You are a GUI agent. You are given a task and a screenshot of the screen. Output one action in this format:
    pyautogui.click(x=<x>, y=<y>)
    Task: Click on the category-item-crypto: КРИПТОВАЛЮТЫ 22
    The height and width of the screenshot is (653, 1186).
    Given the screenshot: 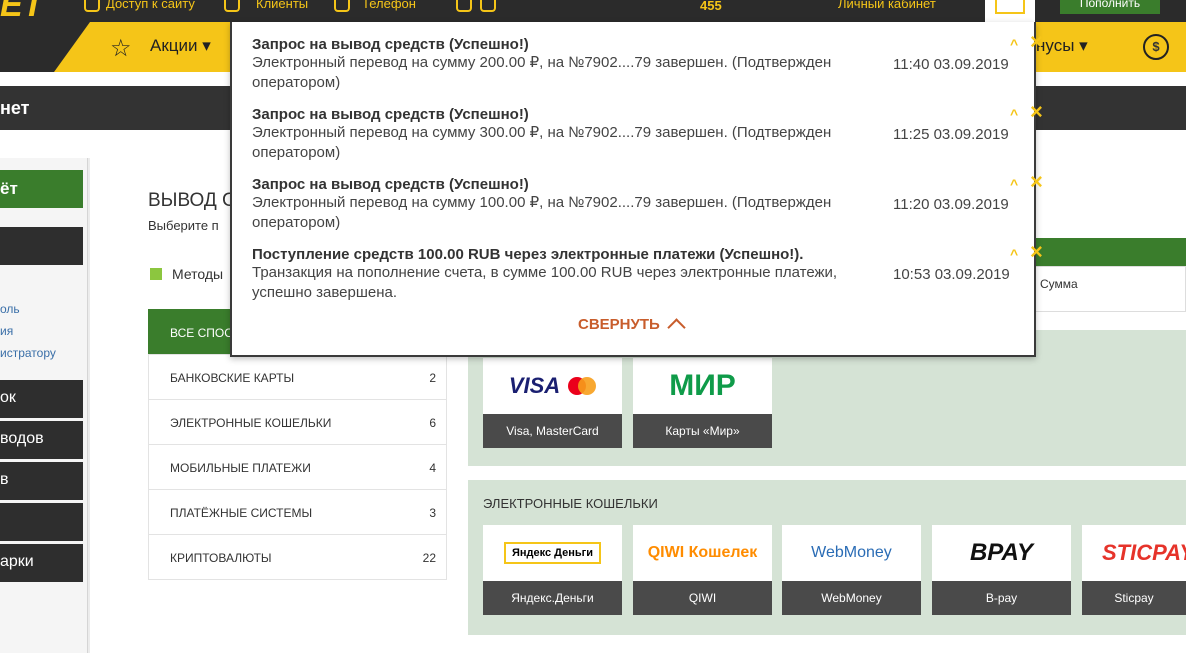 What is the action you would take?
    pyautogui.click(x=297, y=557)
    